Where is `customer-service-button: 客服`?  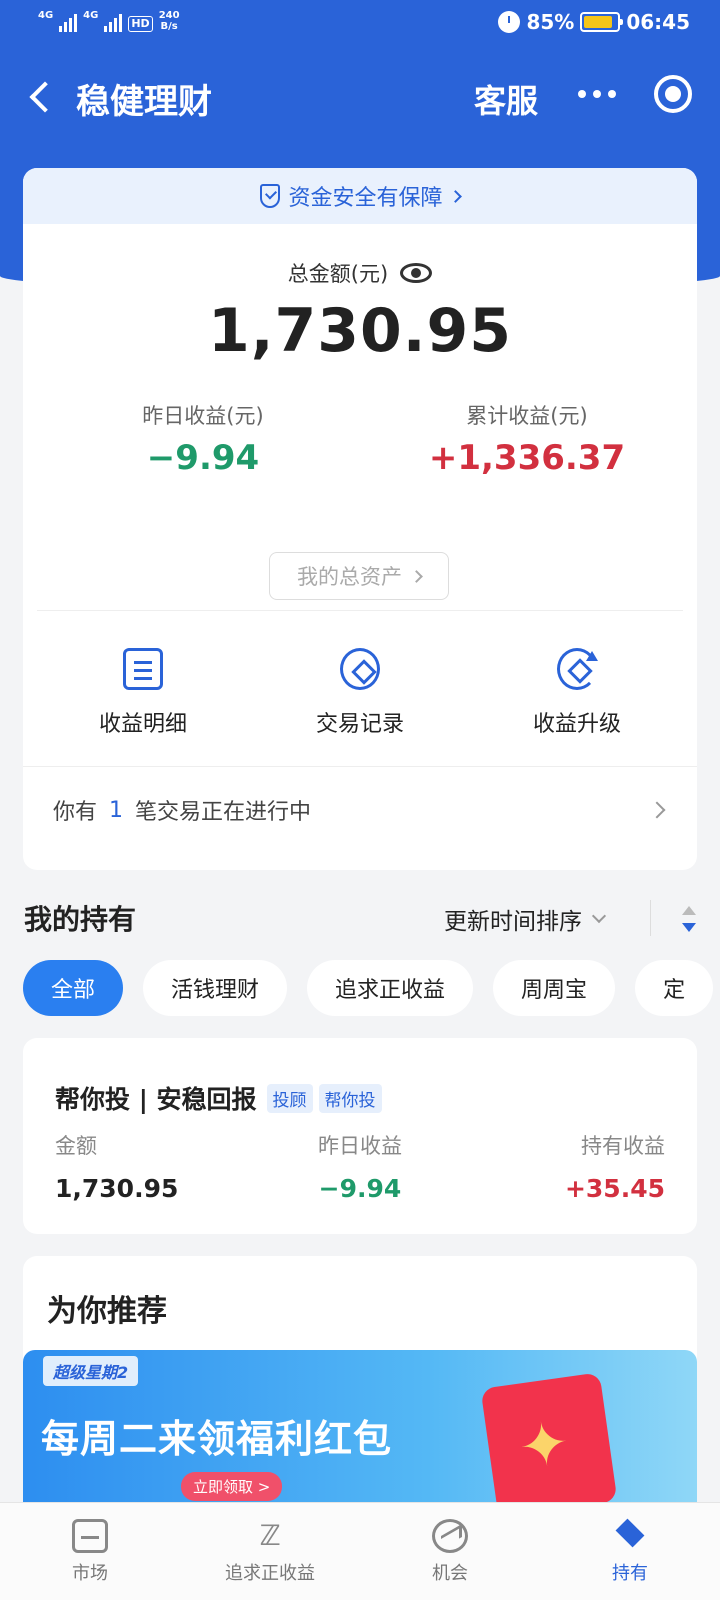 customer-service-button: 客服 is located at coordinates (506, 99).